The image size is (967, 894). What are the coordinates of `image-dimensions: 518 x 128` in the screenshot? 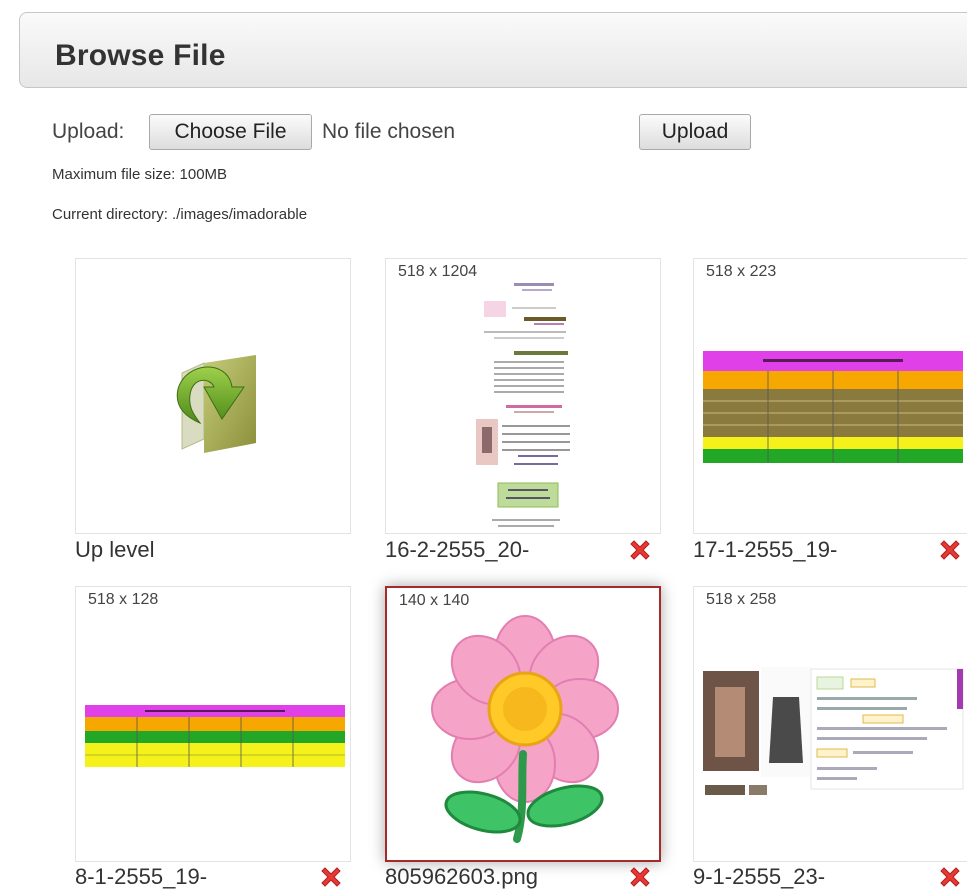 It's located at (123, 600).